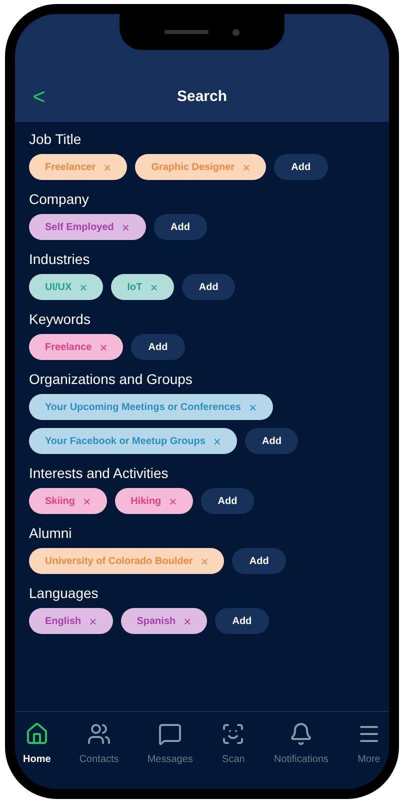 The image size is (404, 803). I want to click on tag-chip: Skiing ×, so click(68, 501).